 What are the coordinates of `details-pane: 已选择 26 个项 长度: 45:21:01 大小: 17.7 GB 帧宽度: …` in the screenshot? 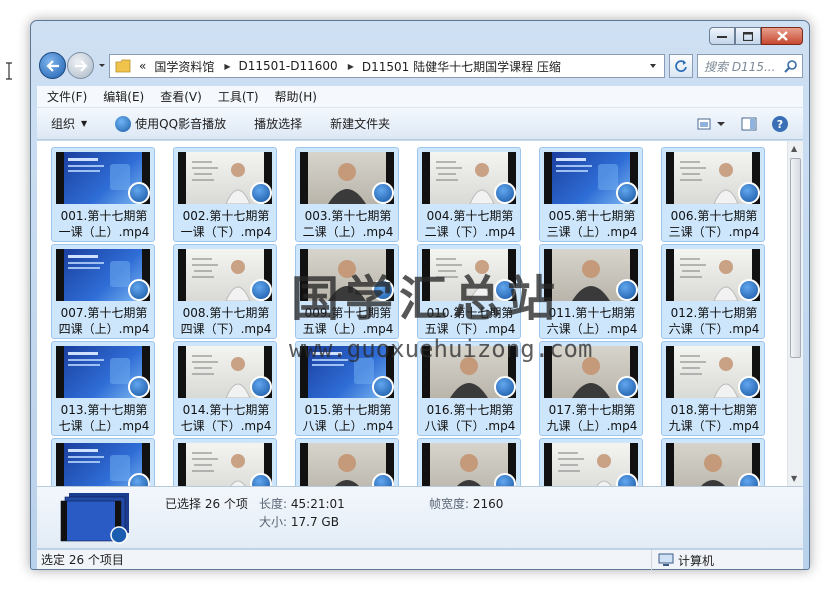 It's located at (420, 517).